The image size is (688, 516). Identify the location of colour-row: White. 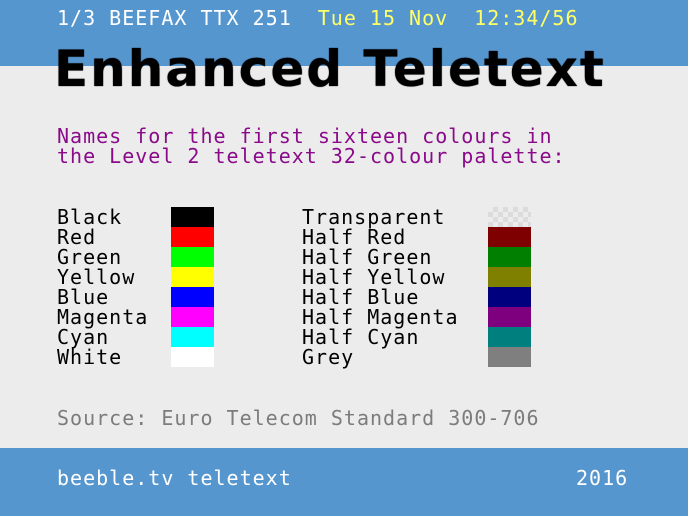
(135, 357).